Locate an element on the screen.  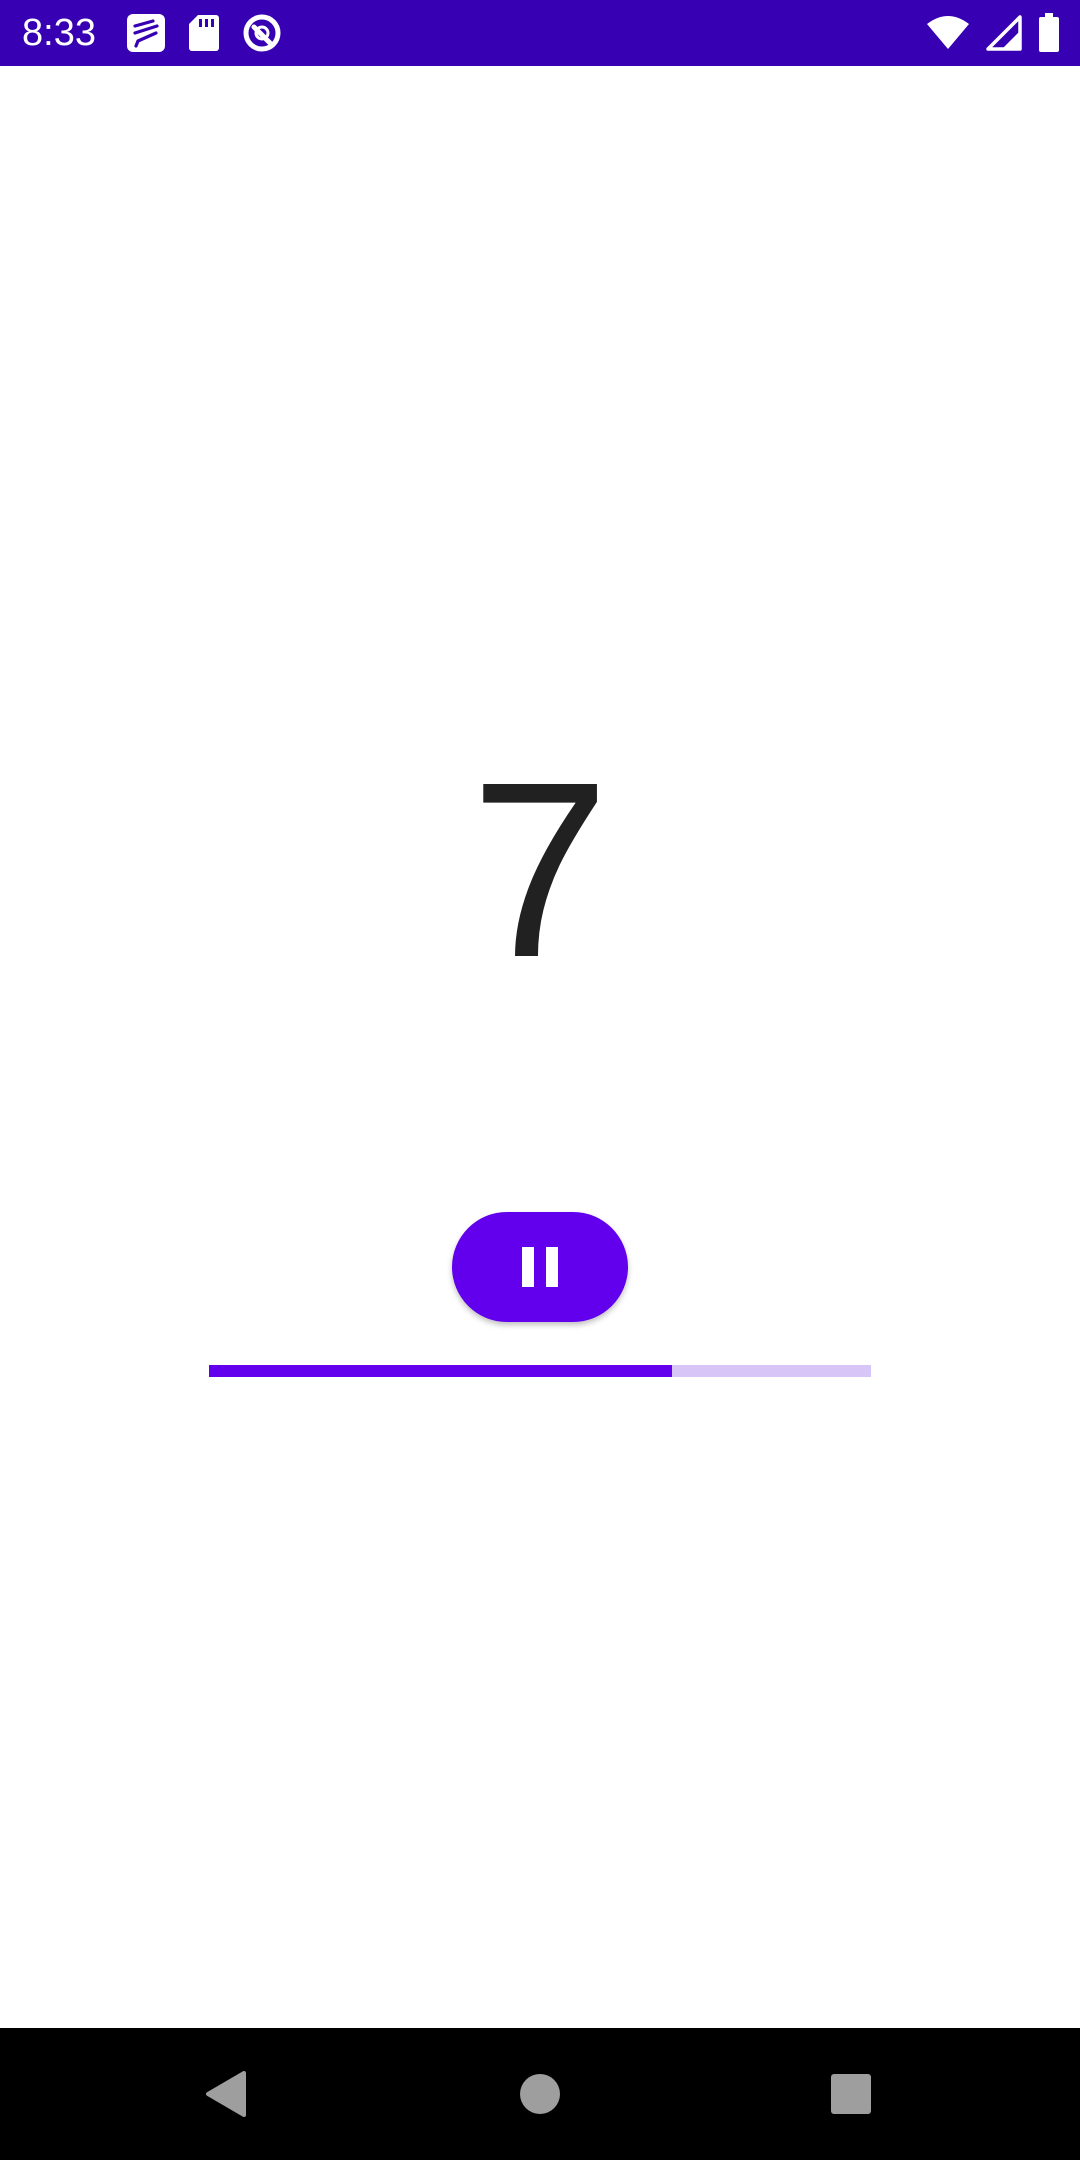
brush-notification-icon is located at coordinates (146, 33).